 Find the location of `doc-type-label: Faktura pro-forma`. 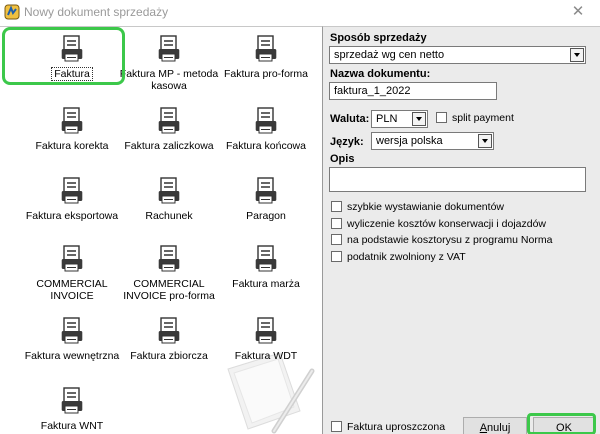

doc-type-label: Faktura pro-forma is located at coordinates (266, 74).